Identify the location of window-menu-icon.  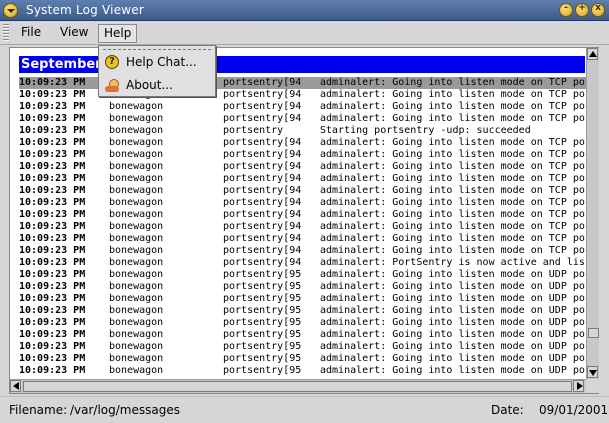
(10, 10).